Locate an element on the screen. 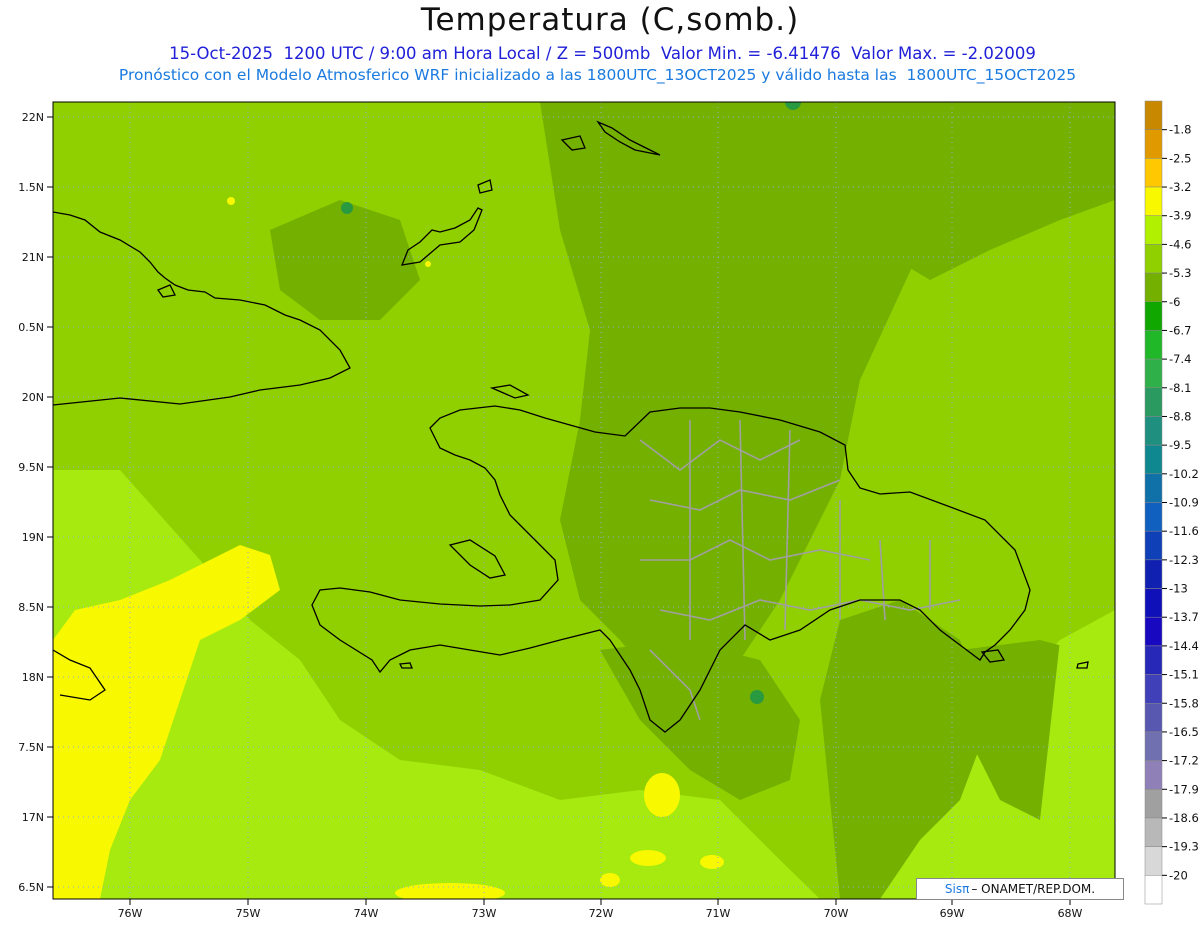 This screenshot has height=927, width=1200. lat-label: 22N is located at coordinates (33, 117).